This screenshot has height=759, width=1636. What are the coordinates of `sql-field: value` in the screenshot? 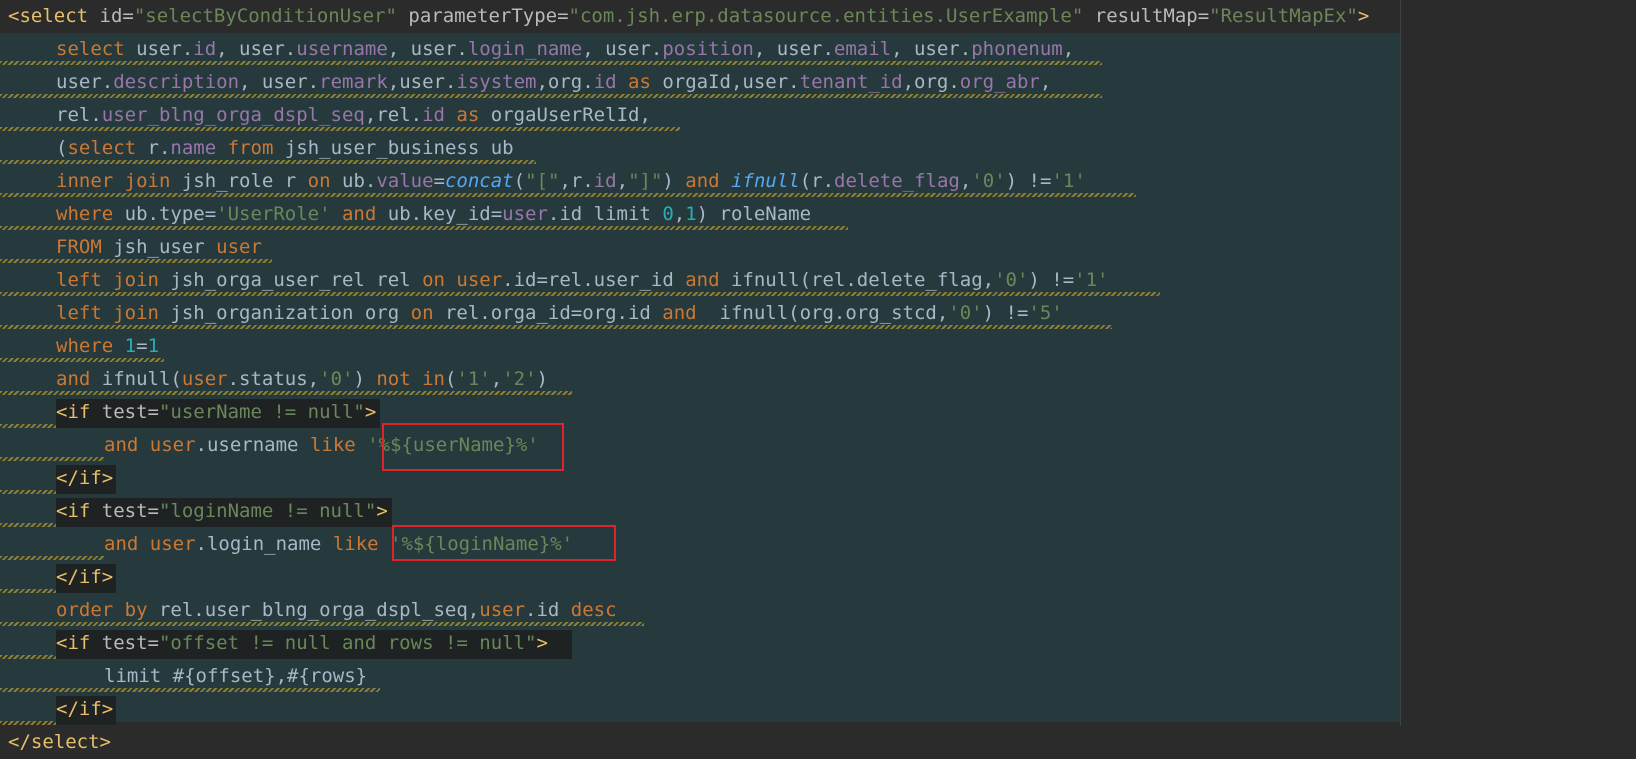 It's located at (405, 181).